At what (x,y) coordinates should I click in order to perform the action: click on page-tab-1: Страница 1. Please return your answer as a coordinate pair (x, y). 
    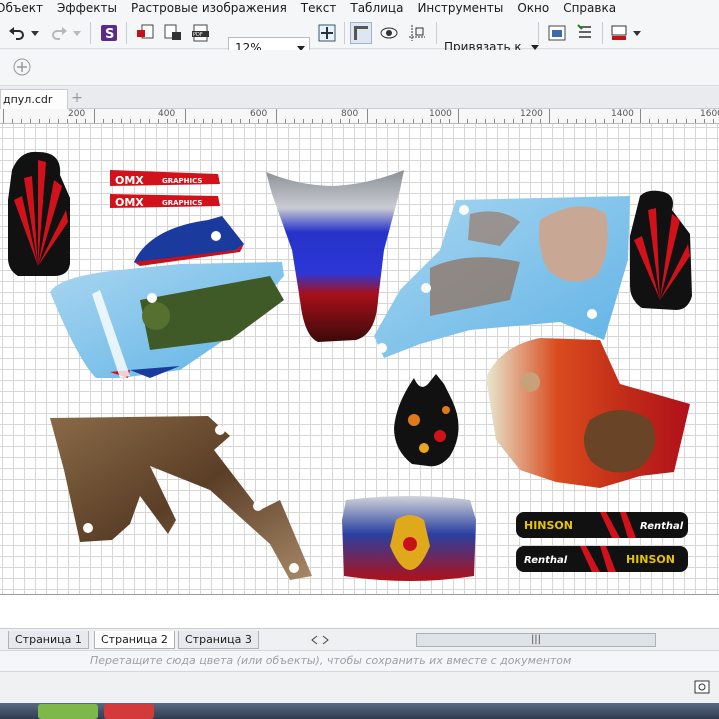
    Looking at the image, I should click on (48, 640).